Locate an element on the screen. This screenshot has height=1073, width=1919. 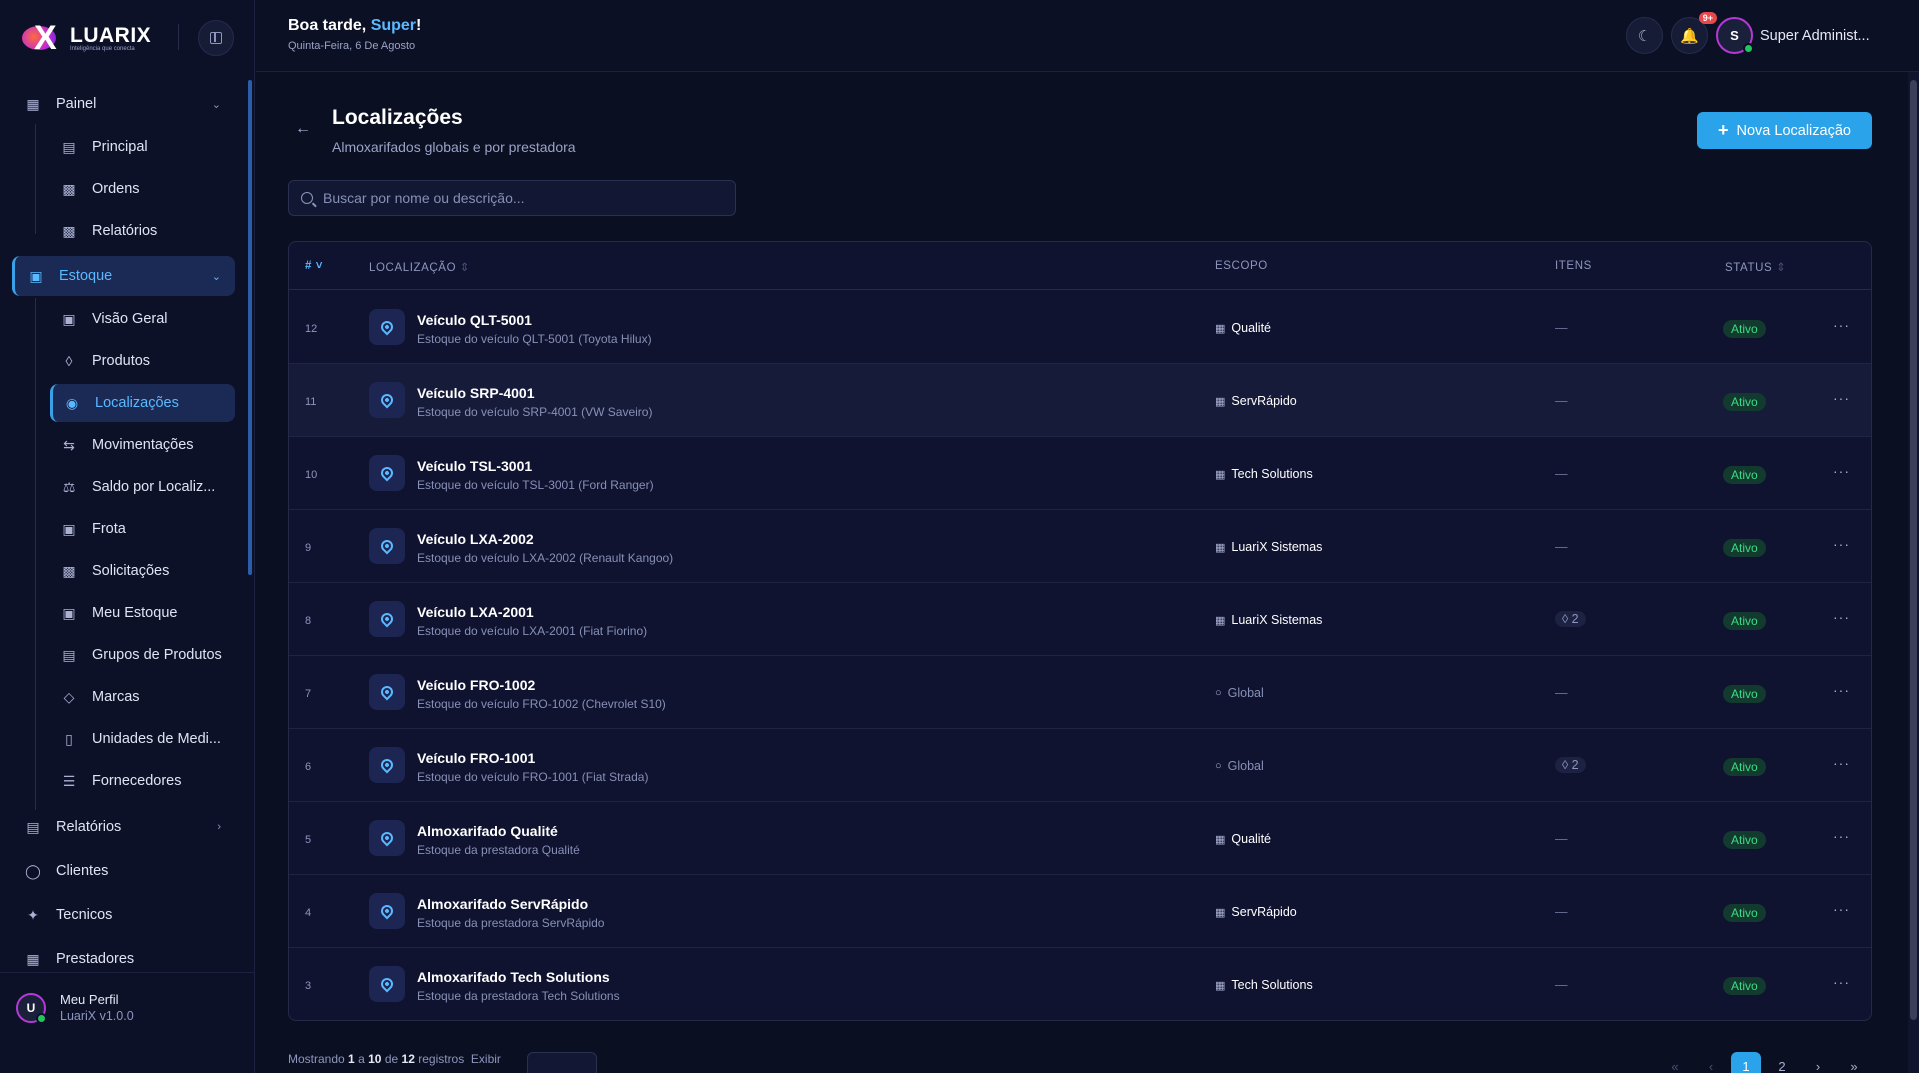
sidebar-subitem-8: ▣ Meu Estoque is located at coordinates (142, 613).